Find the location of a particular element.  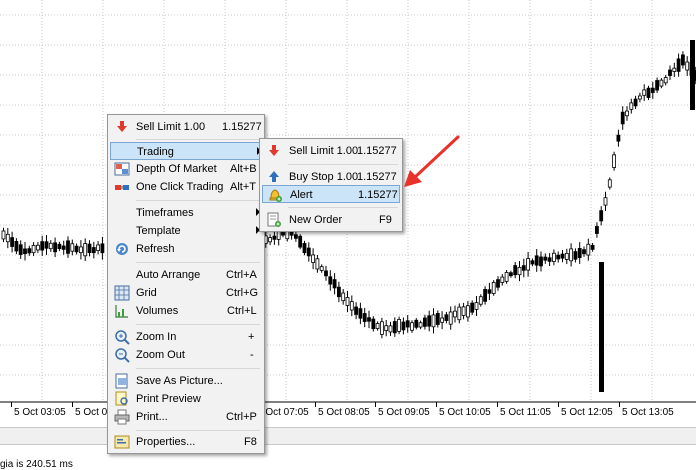

menu-item-shortcut: F9 is located at coordinates (385, 220).